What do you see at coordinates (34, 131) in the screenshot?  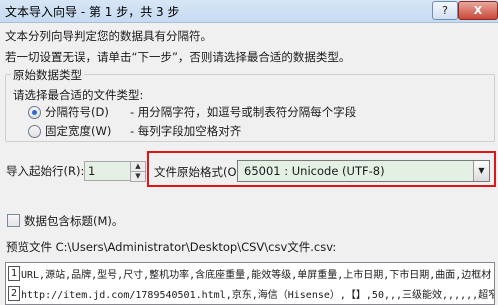 I see `fixed-width-radio` at bounding box center [34, 131].